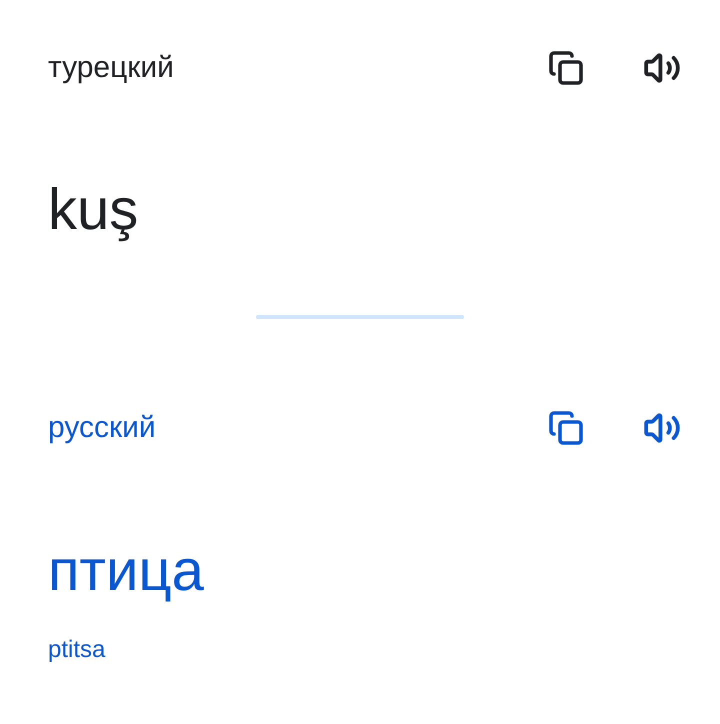 Image resolution: width=720 pixels, height=724 pixels. What do you see at coordinates (102, 428) in the screenshot?
I see `language-label: русский` at bounding box center [102, 428].